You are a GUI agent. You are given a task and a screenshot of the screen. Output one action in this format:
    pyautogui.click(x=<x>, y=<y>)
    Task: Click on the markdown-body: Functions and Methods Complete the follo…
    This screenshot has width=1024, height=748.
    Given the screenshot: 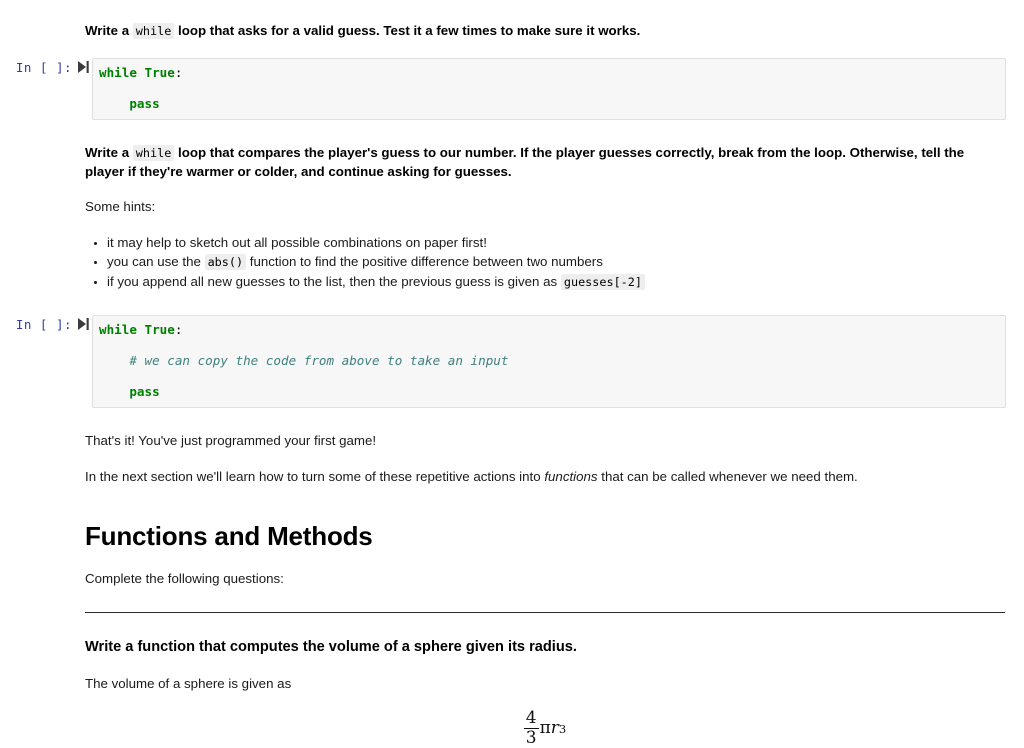 What is the action you would take?
    pyautogui.click(x=512, y=567)
    